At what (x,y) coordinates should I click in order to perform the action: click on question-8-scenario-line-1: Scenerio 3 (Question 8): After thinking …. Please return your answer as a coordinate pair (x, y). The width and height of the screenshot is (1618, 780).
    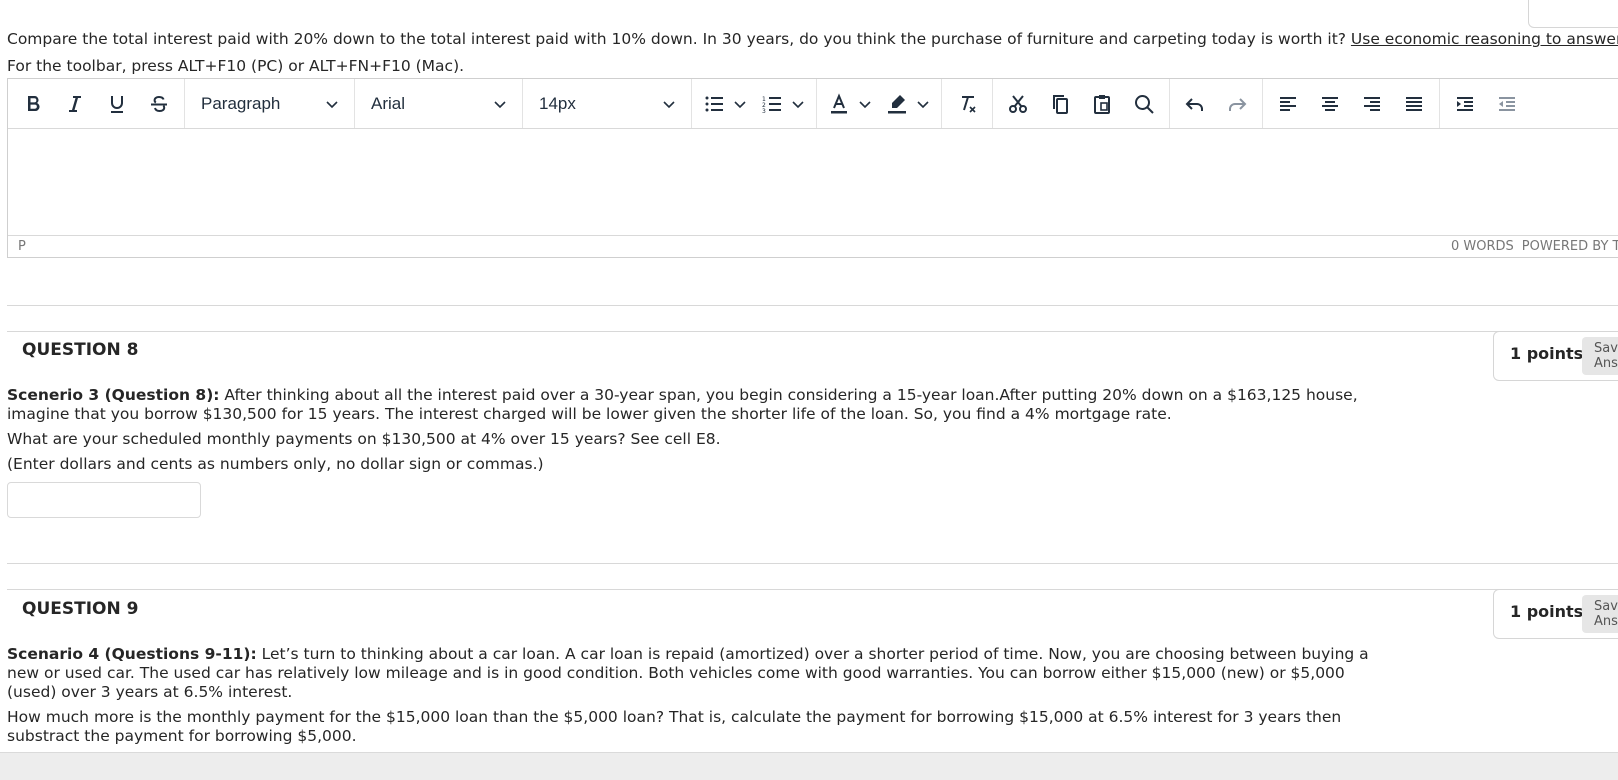
    Looking at the image, I should click on (682, 395).